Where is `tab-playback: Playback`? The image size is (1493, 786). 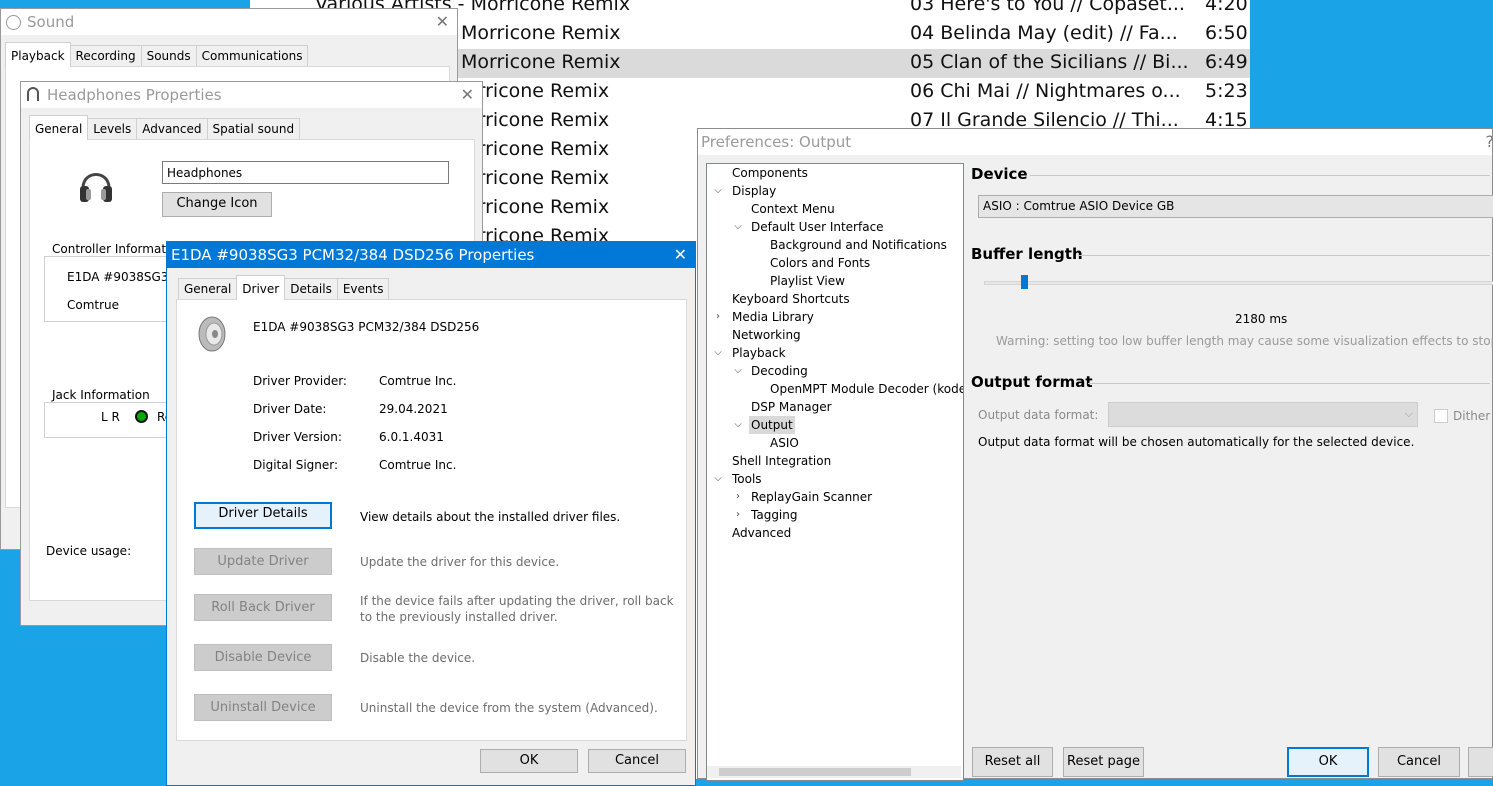 tab-playback: Playback is located at coordinates (38, 54).